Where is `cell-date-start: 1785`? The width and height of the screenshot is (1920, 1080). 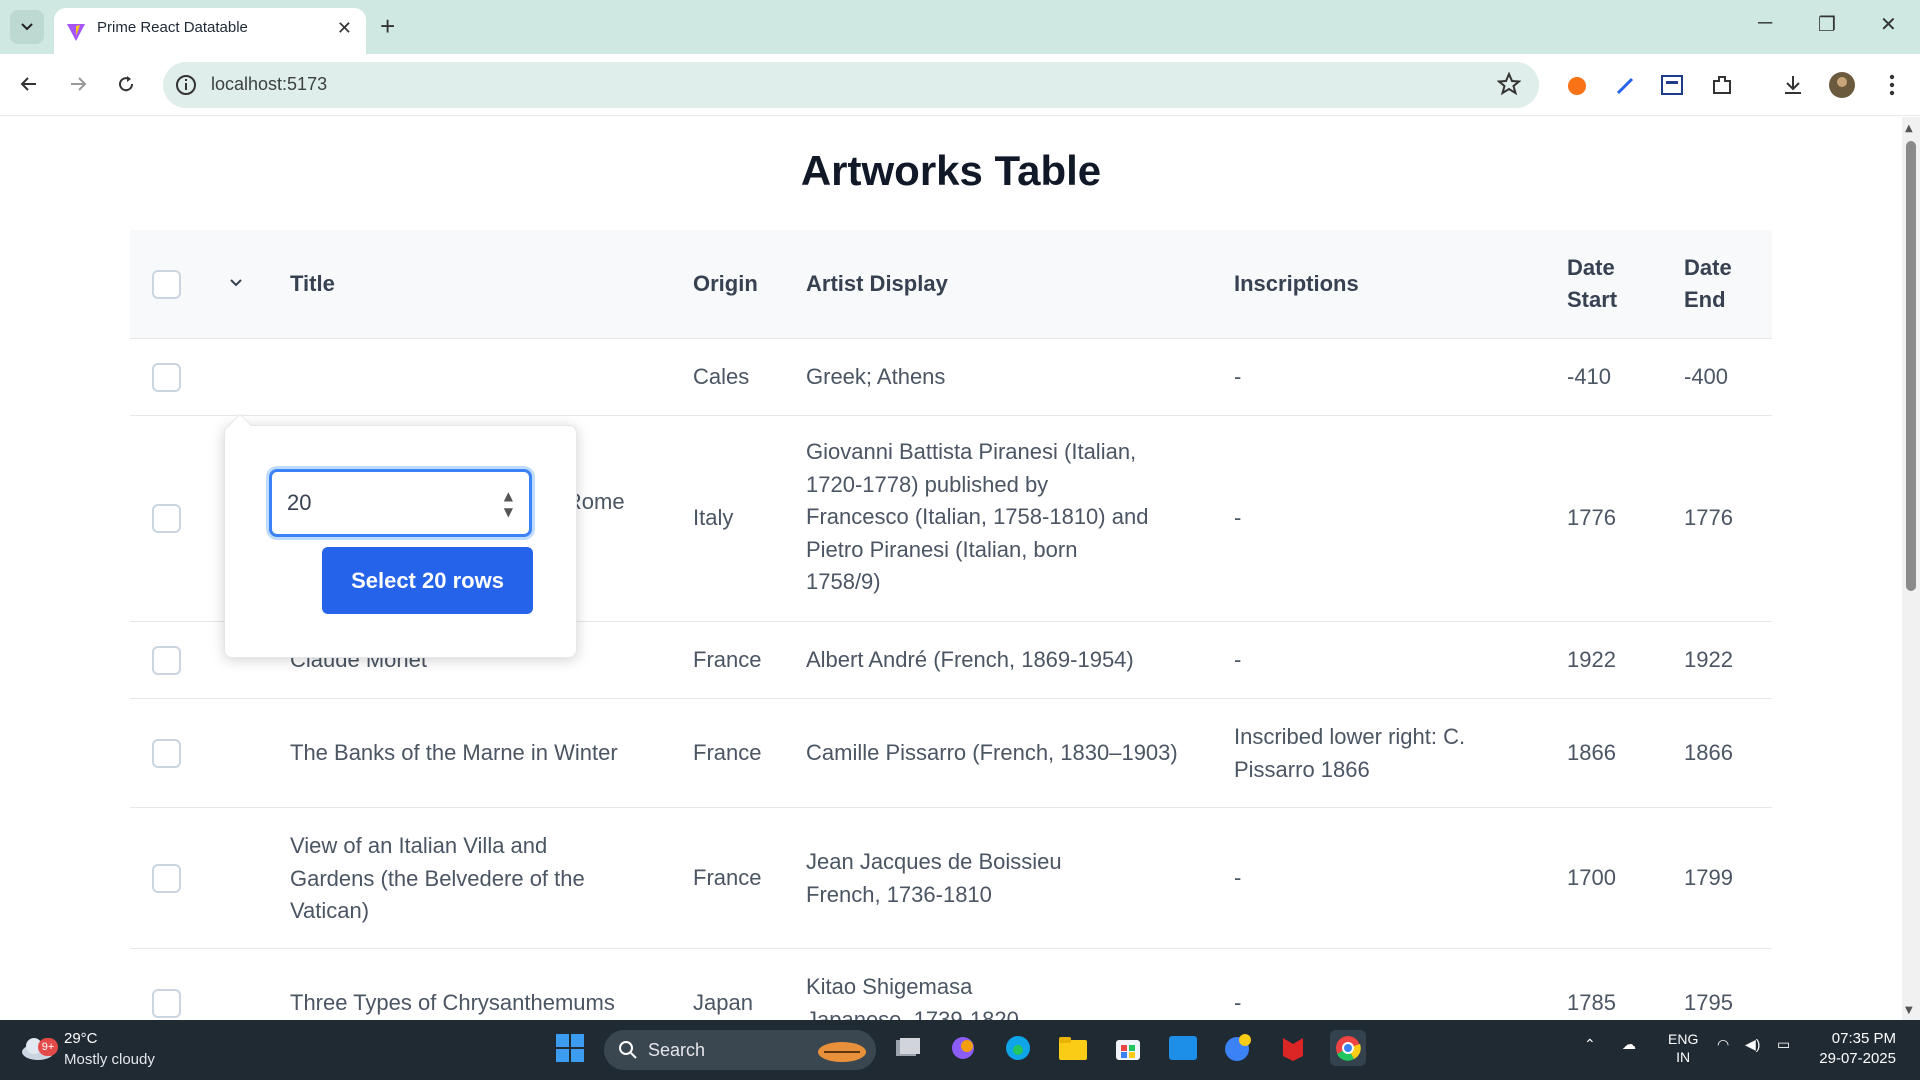
cell-date-start: 1785 is located at coordinates (1591, 1002).